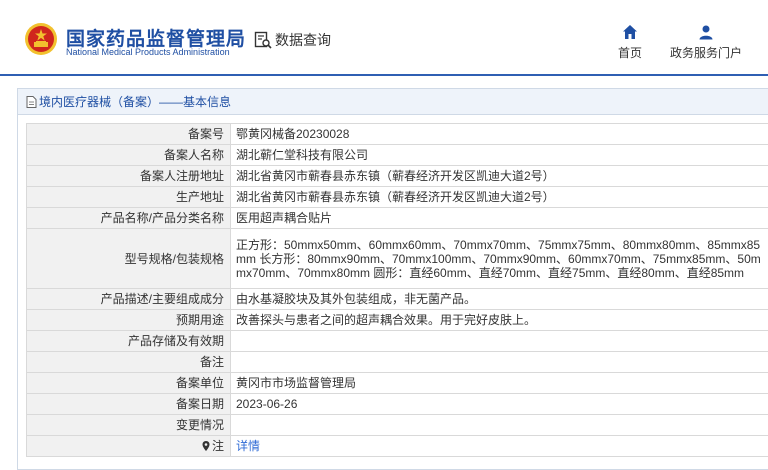 Image resolution: width=768 pixels, height=470 pixels. I want to click on table-row: 预期用途 改善探头与患者之间的超声耦合效果。用于完好皮肤上。, so click(397, 320).